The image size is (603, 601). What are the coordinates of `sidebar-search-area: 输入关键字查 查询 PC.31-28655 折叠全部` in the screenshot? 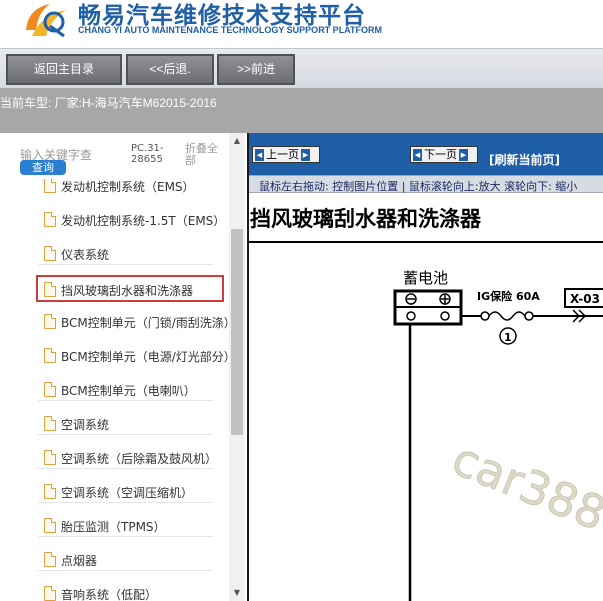 It's located at (122, 156).